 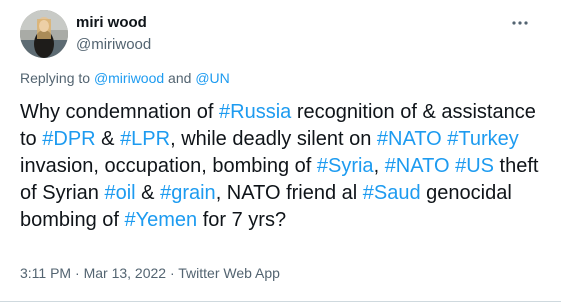 I want to click on hashtag-link: #DPR, so click(x=68, y=139).